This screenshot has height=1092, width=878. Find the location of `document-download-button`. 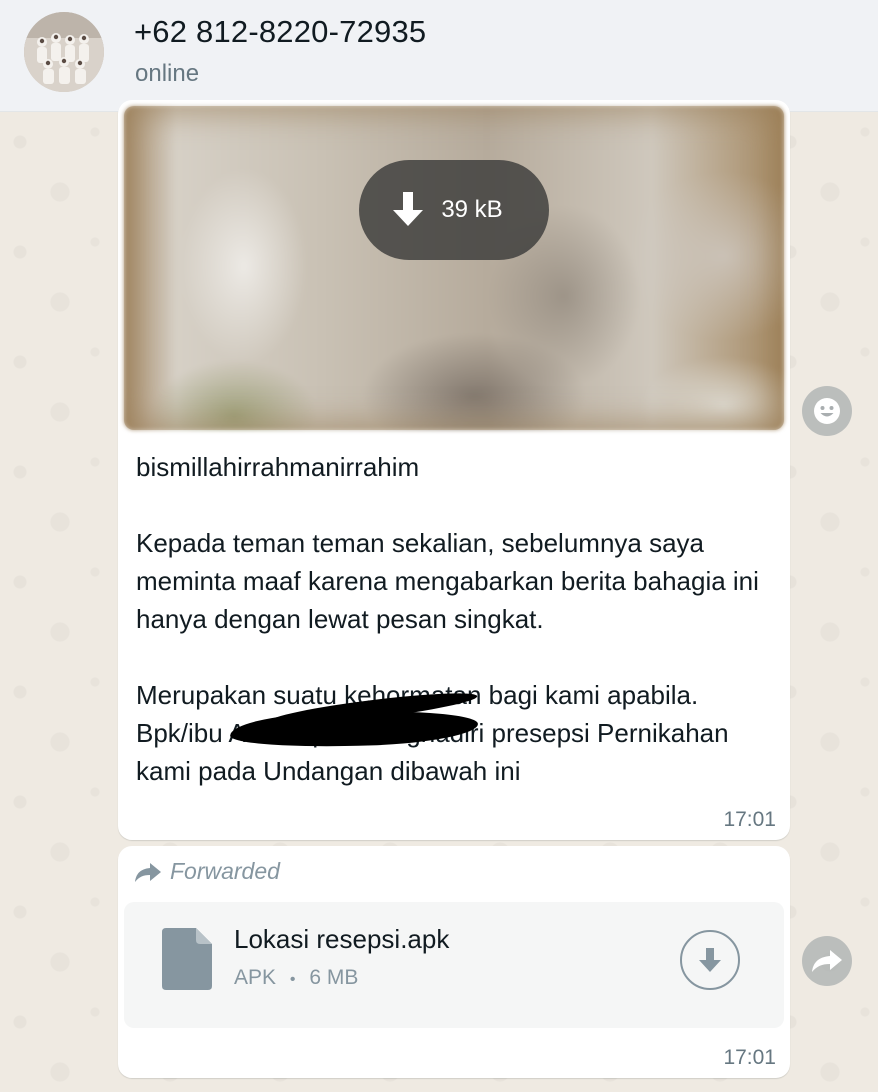

document-download-button is located at coordinates (710, 960).